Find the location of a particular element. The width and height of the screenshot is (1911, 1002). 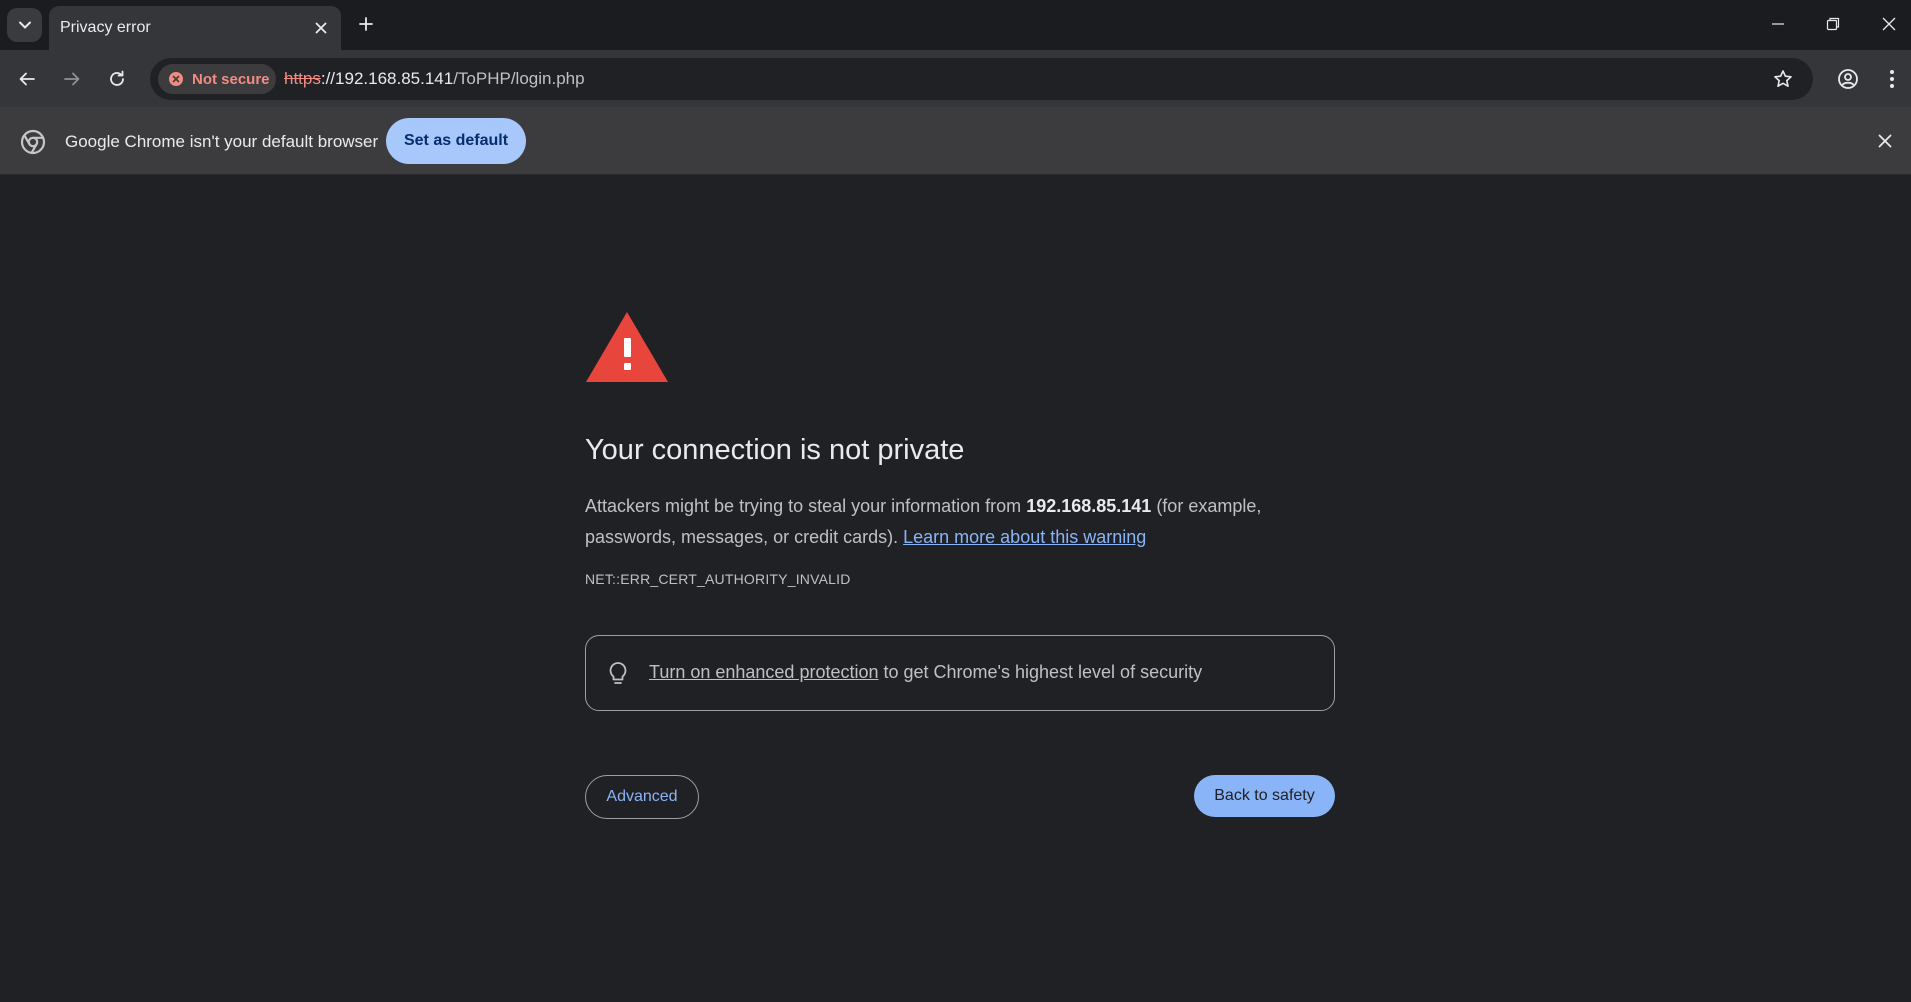

warning-triangle-icon is located at coordinates (627, 347).